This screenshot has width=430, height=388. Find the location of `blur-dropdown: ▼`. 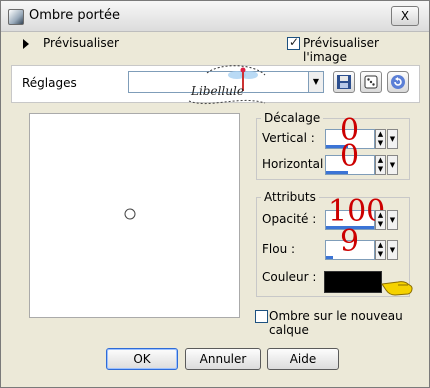

blur-dropdown: ▼ is located at coordinates (392, 250).